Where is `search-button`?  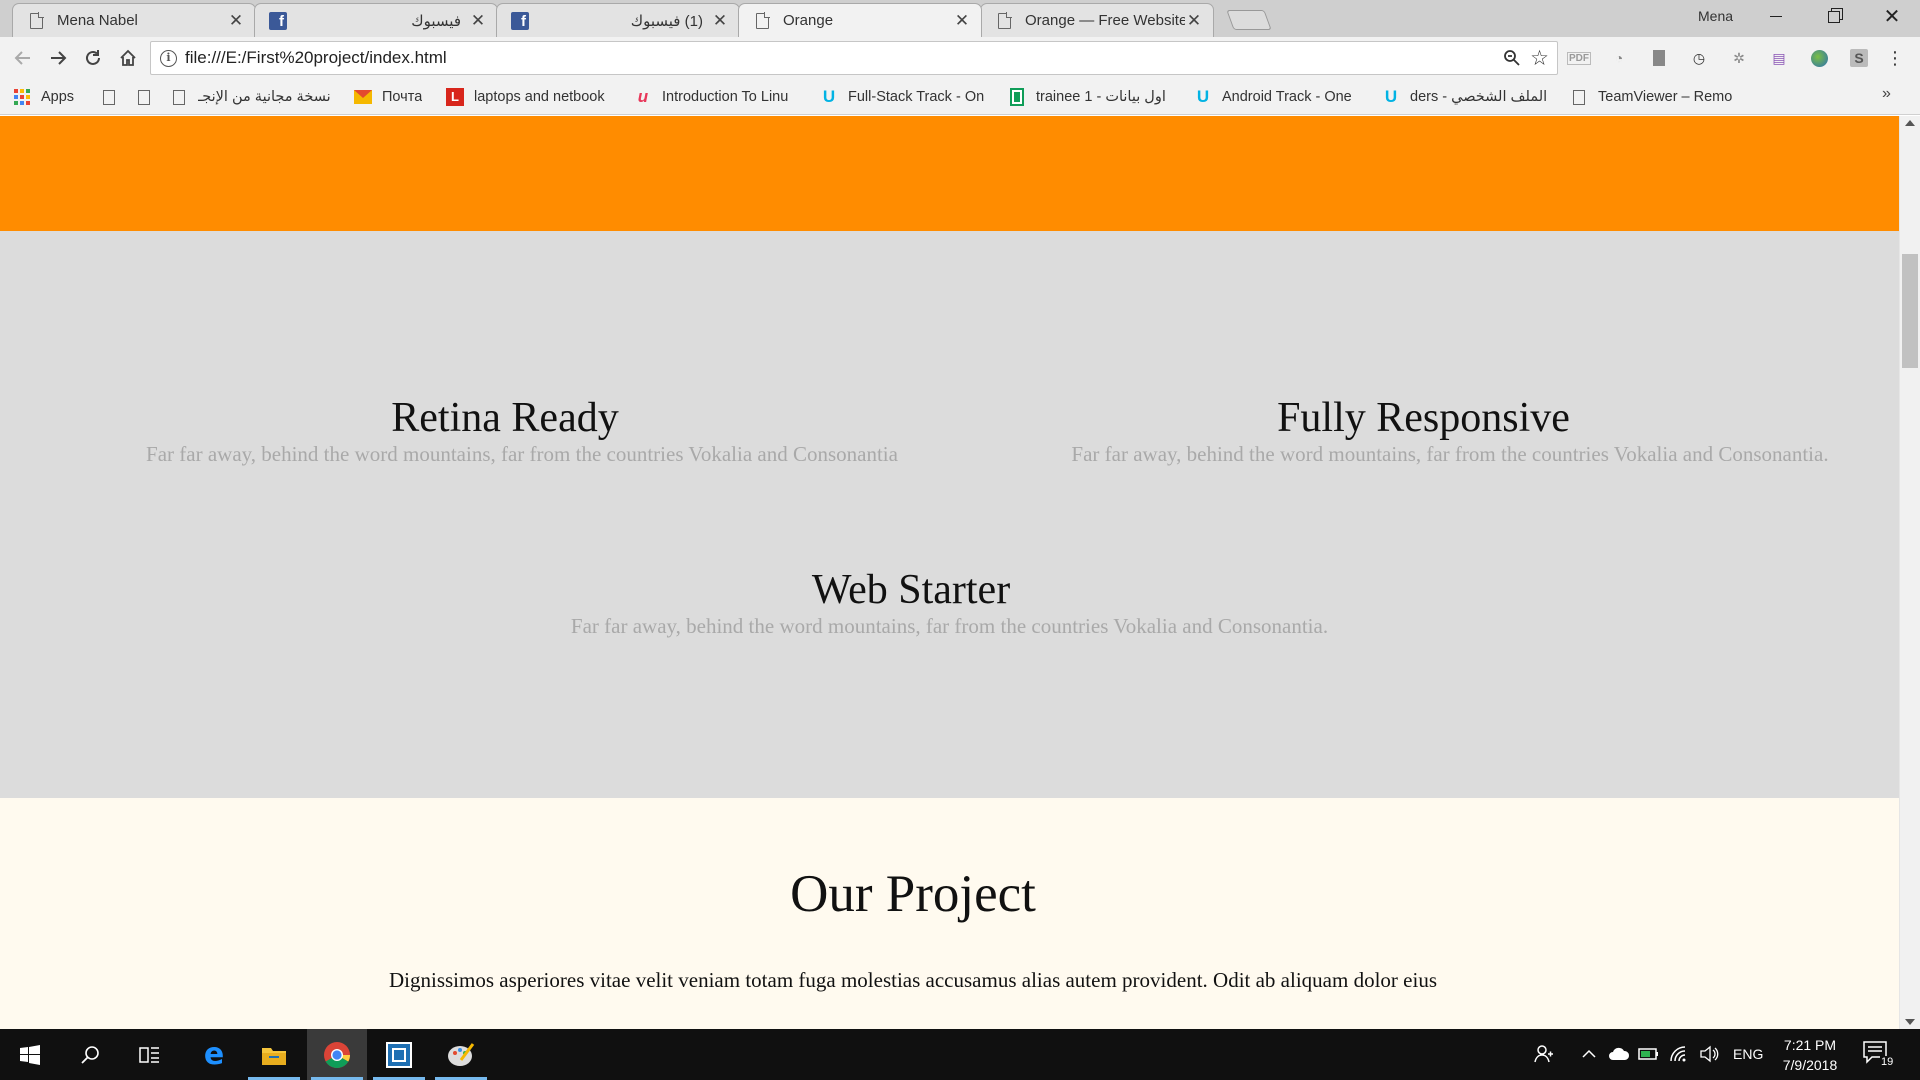 search-button is located at coordinates (90, 1054).